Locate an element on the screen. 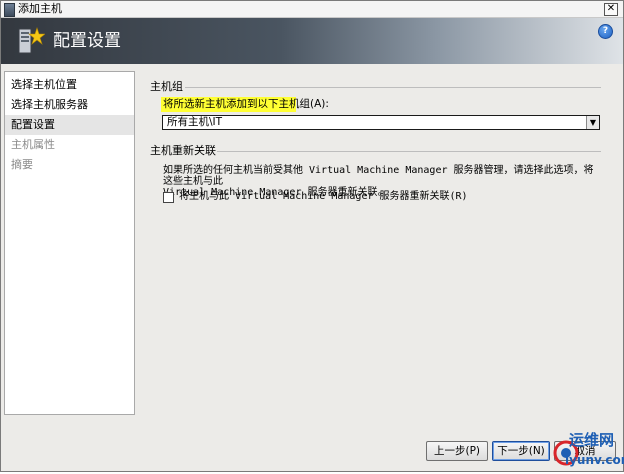  reassociate-section-label: 主机重新关联 is located at coordinates (183, 150).